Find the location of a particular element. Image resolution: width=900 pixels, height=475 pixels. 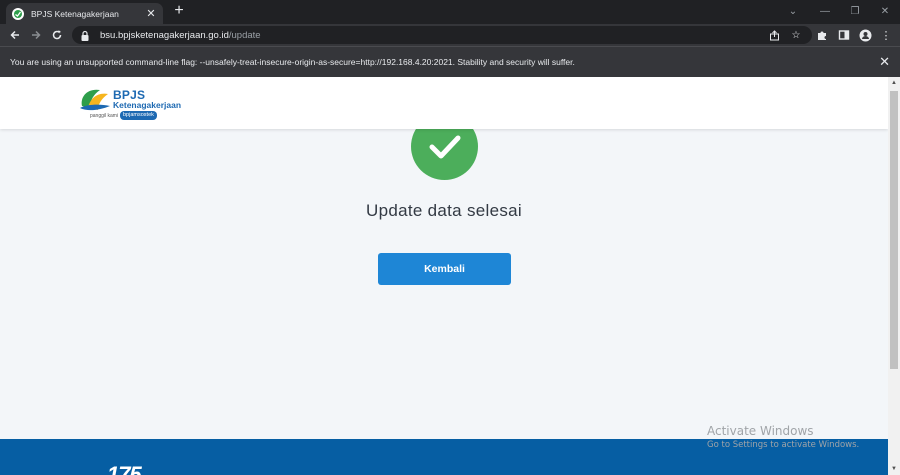

url-host: bsu.bpjsketenagakerjaan.go.id is located at coordinates (164, 35).